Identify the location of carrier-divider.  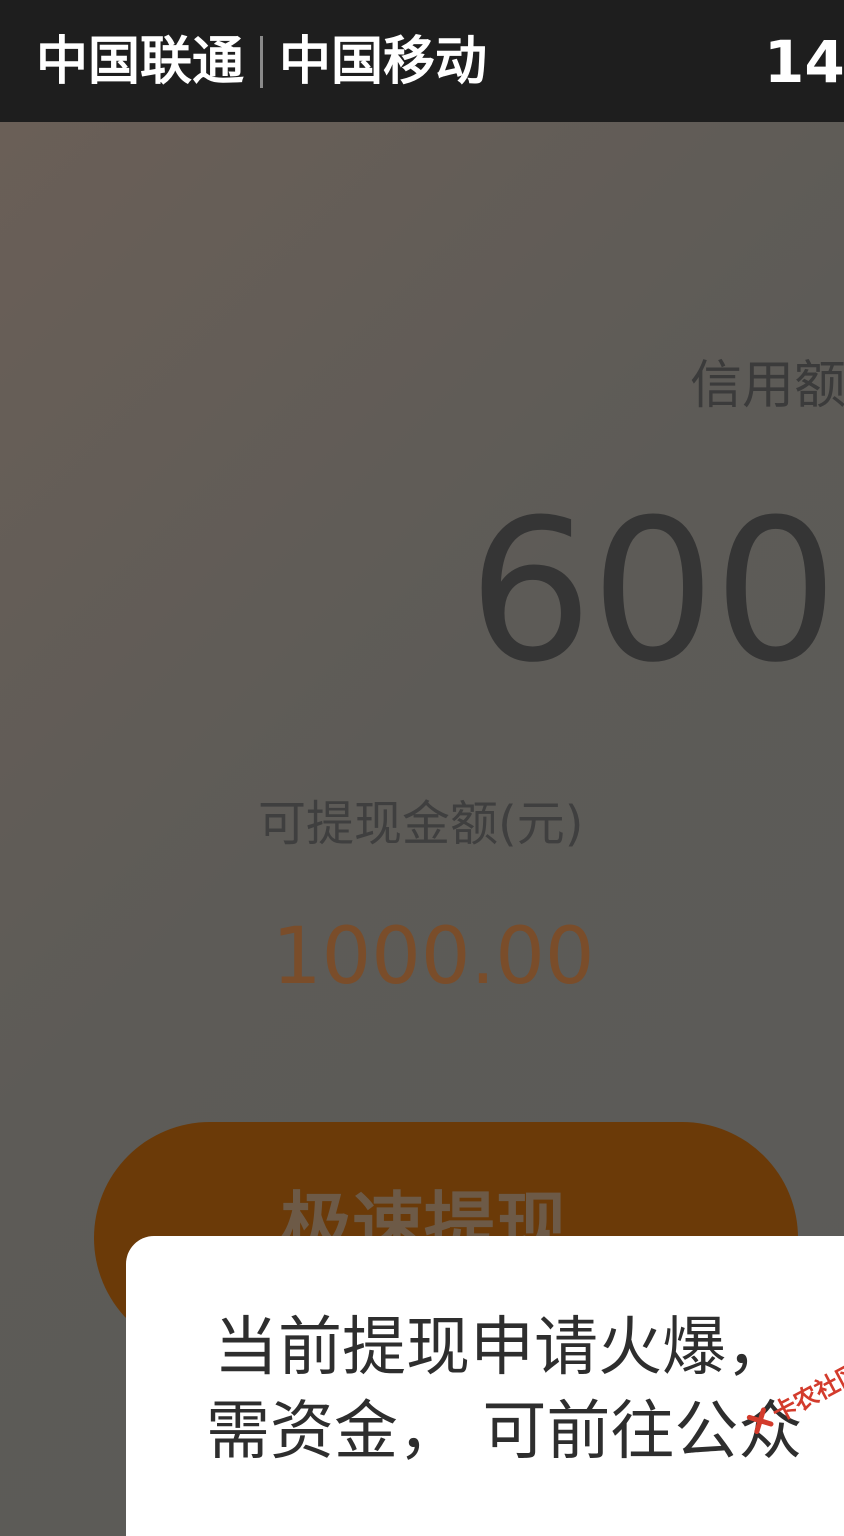
(262, 62).